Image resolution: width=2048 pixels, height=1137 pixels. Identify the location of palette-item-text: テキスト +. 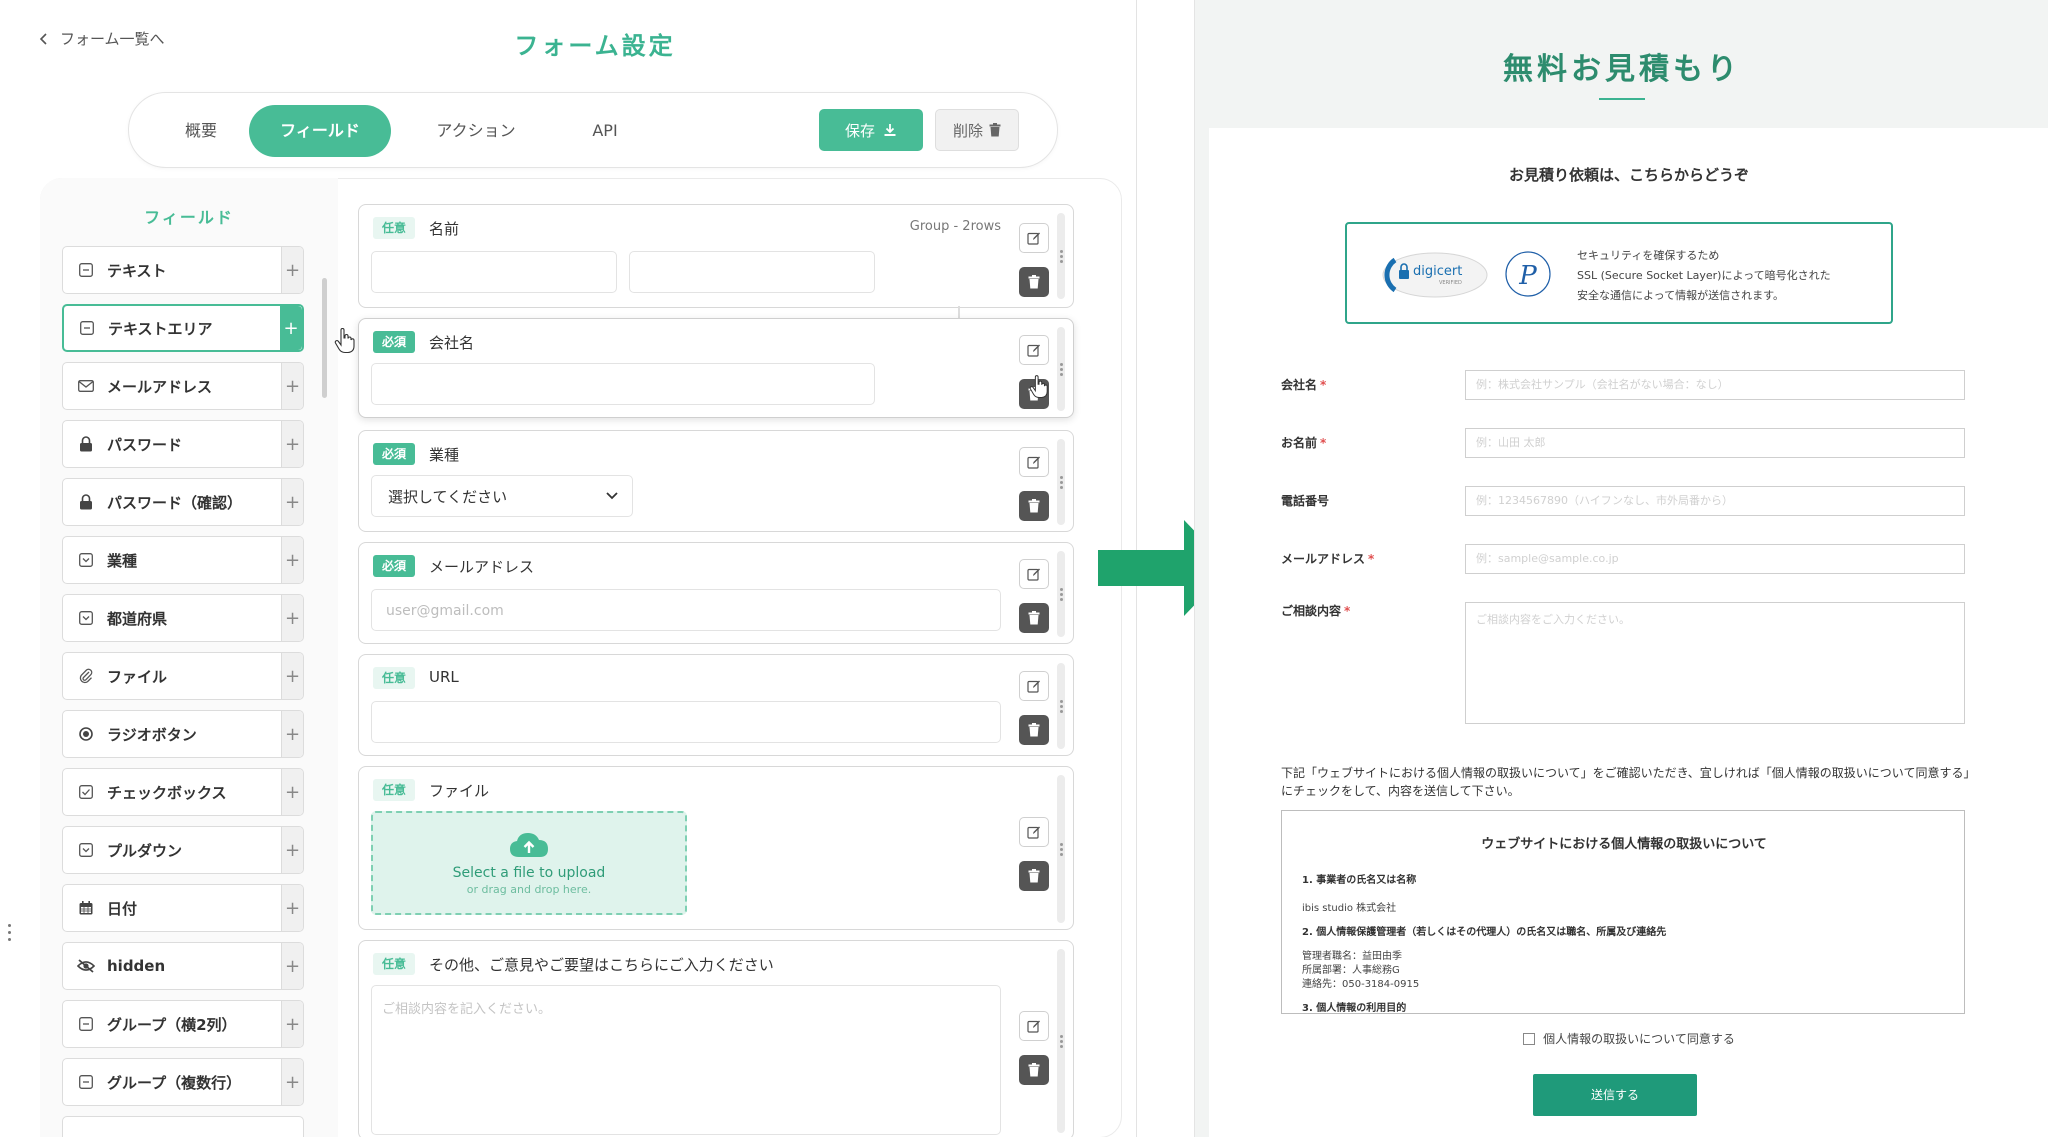
(183, 270).